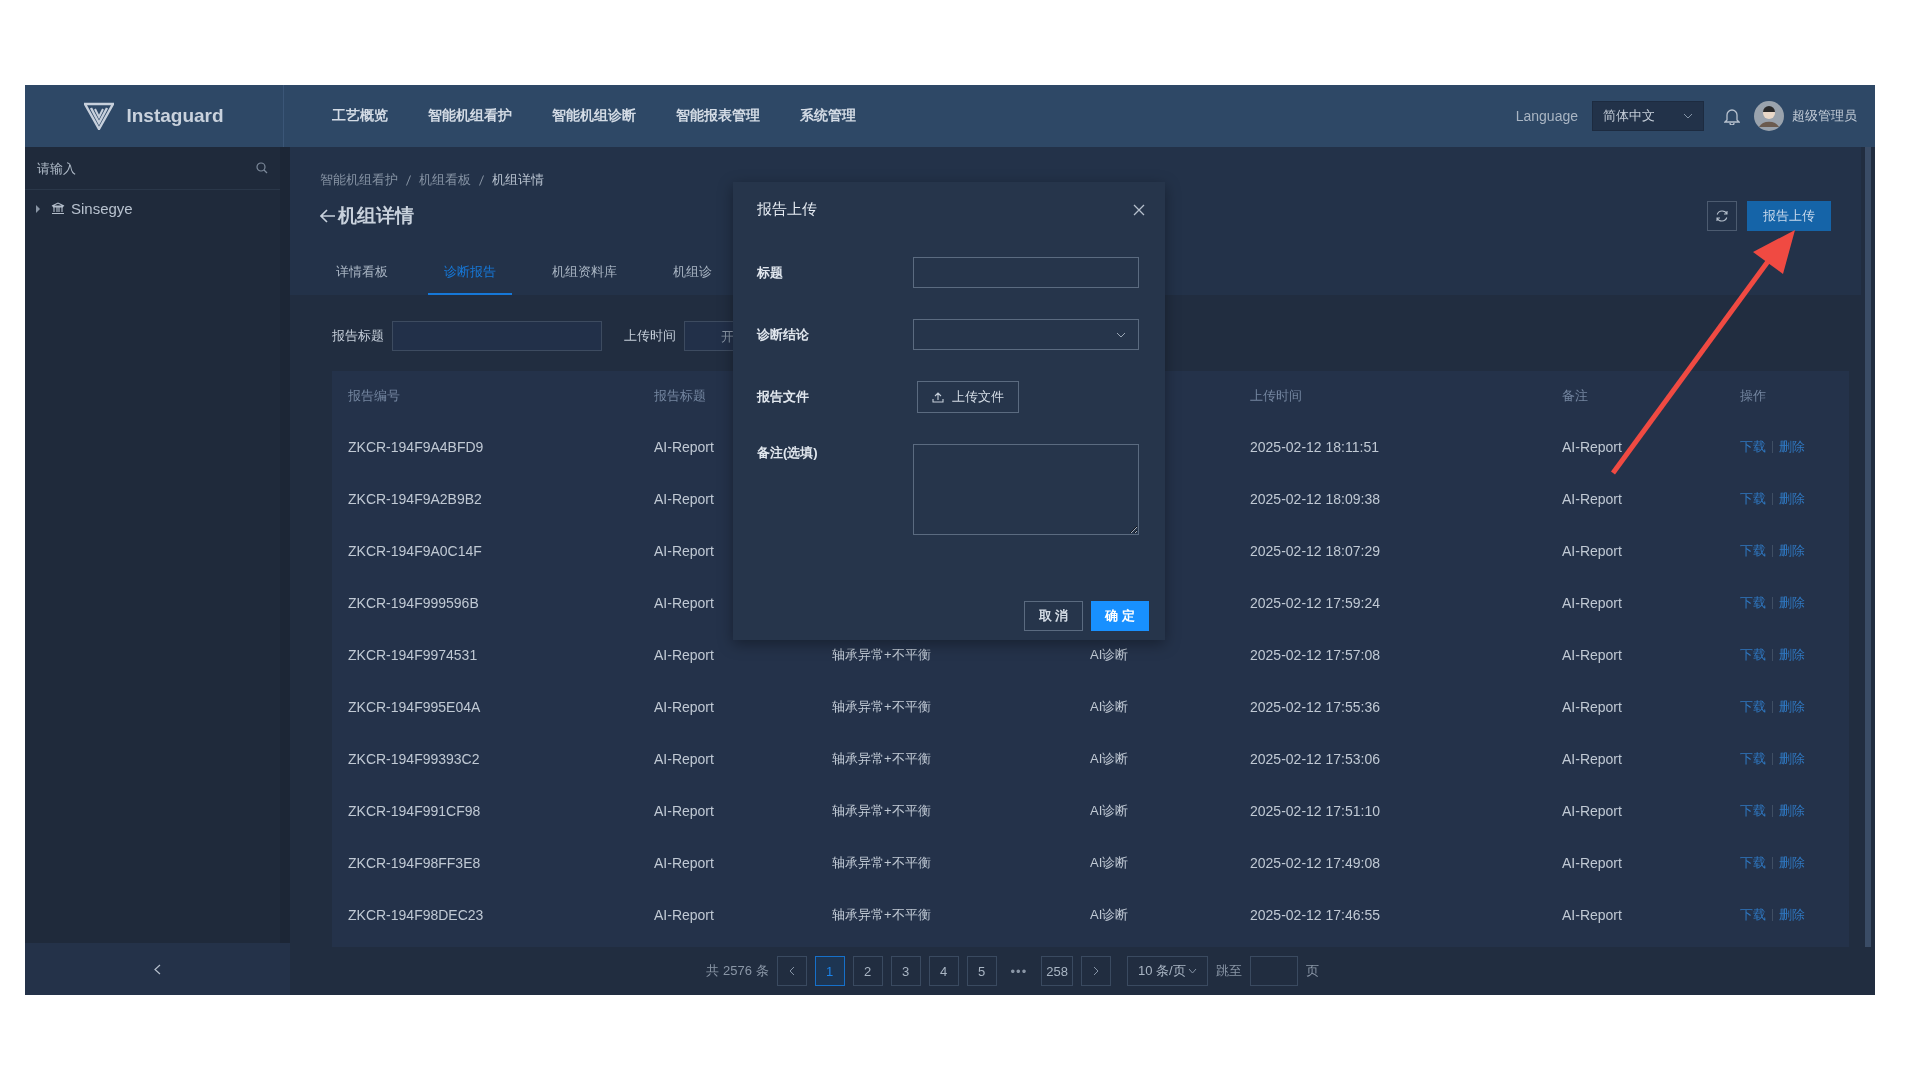 Image resolution: width=1920 pixels, height=1080 pixels. I want to click on remark-field, so click(1026, 489).